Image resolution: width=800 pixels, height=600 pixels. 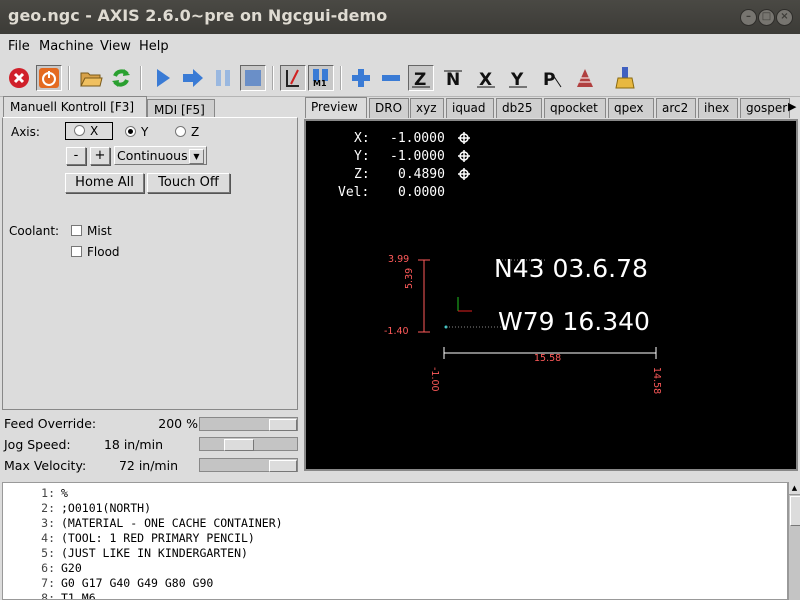 I want to click on toolpath-text-west: W79 16.340, so click(x=574, y=321).